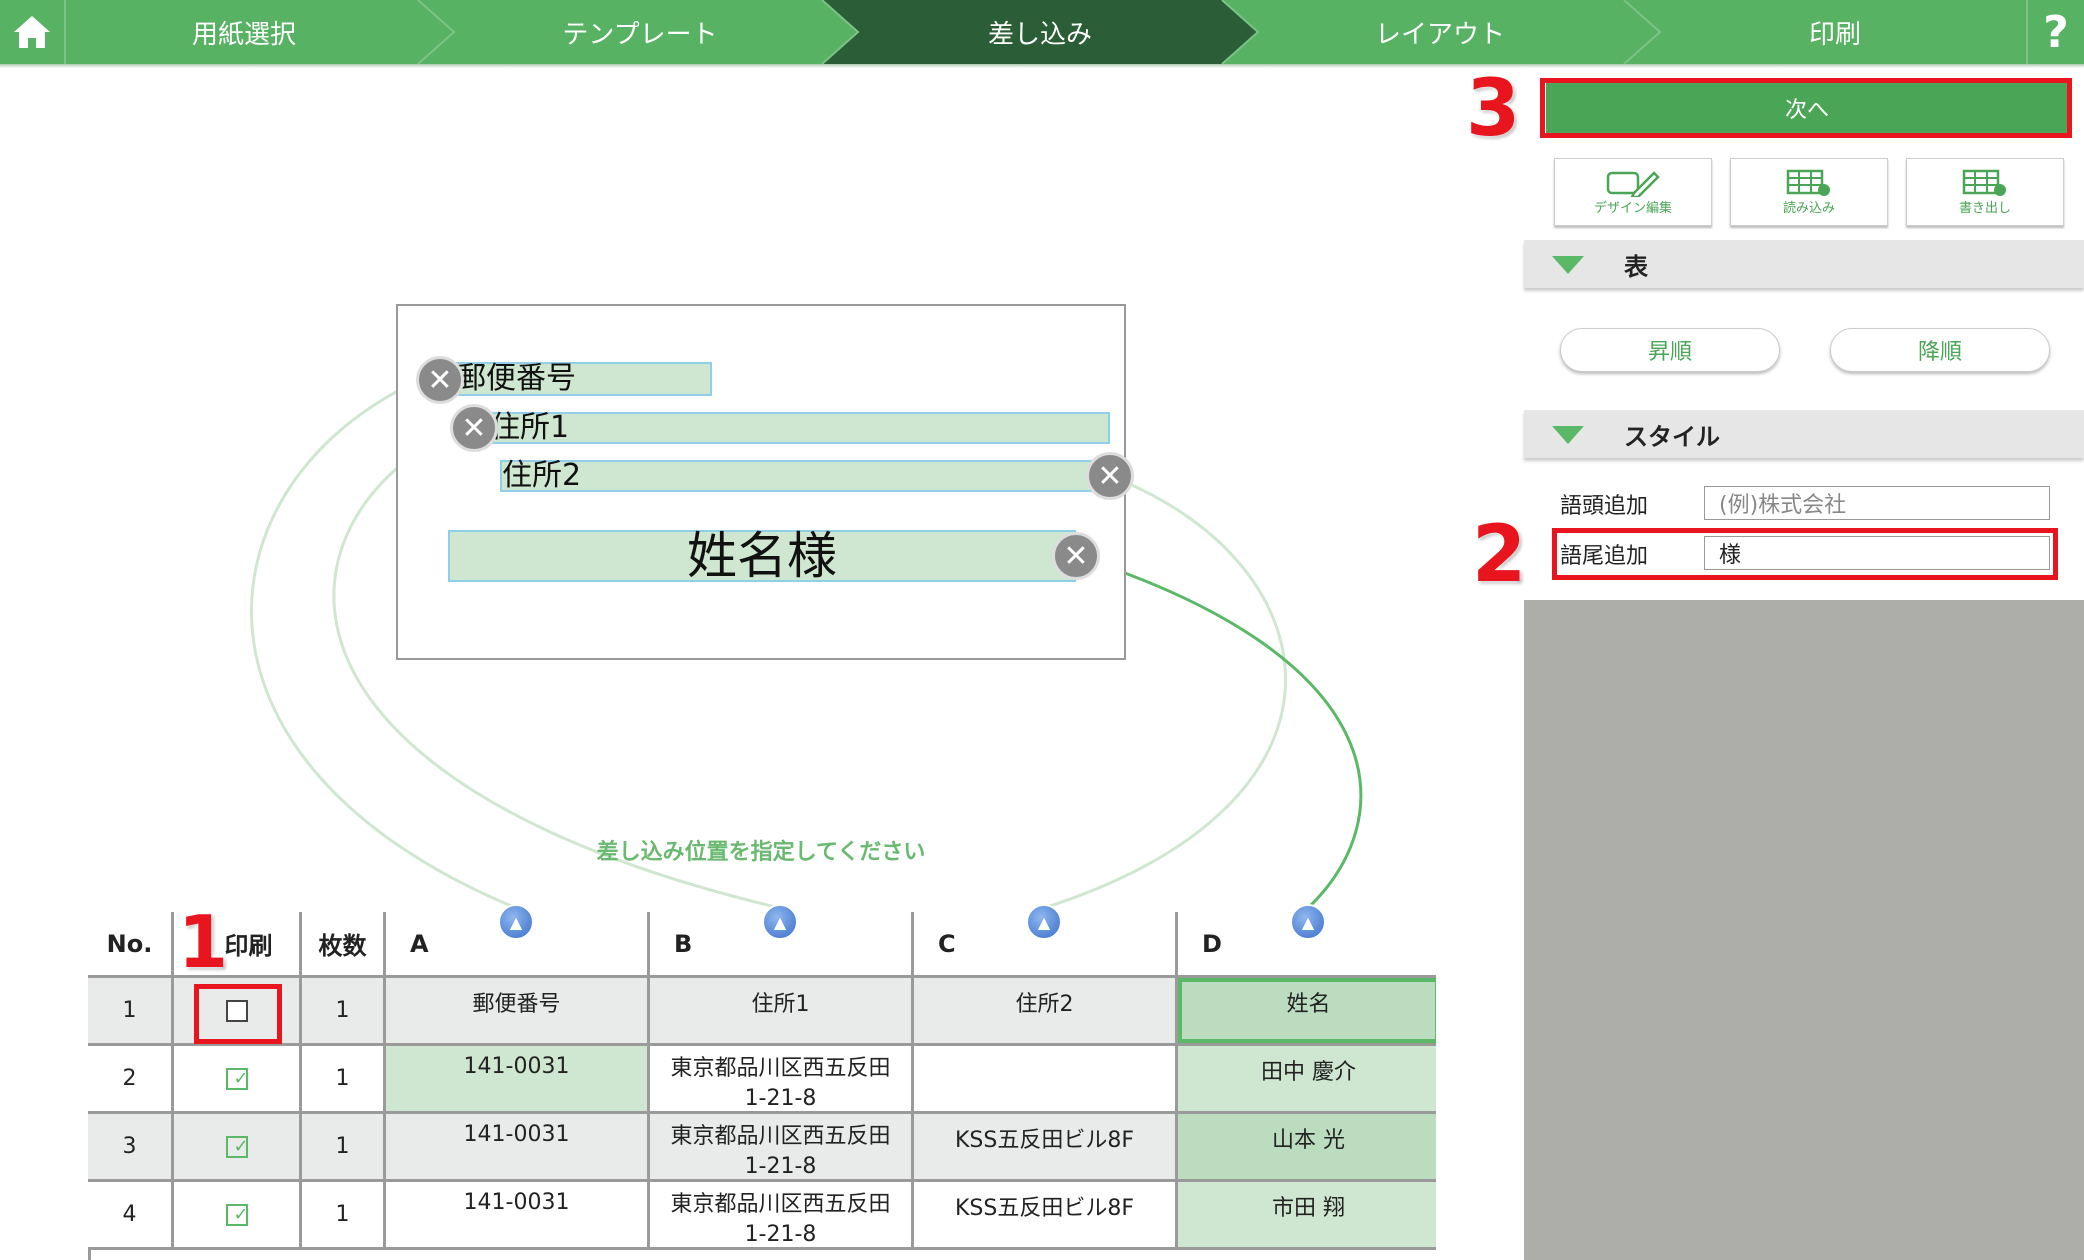  What do you see at coordinates (1307, 1216) in the screenshot?
I see `table-cell-d: 市田 翔` at bounding box center [1307, 1216].